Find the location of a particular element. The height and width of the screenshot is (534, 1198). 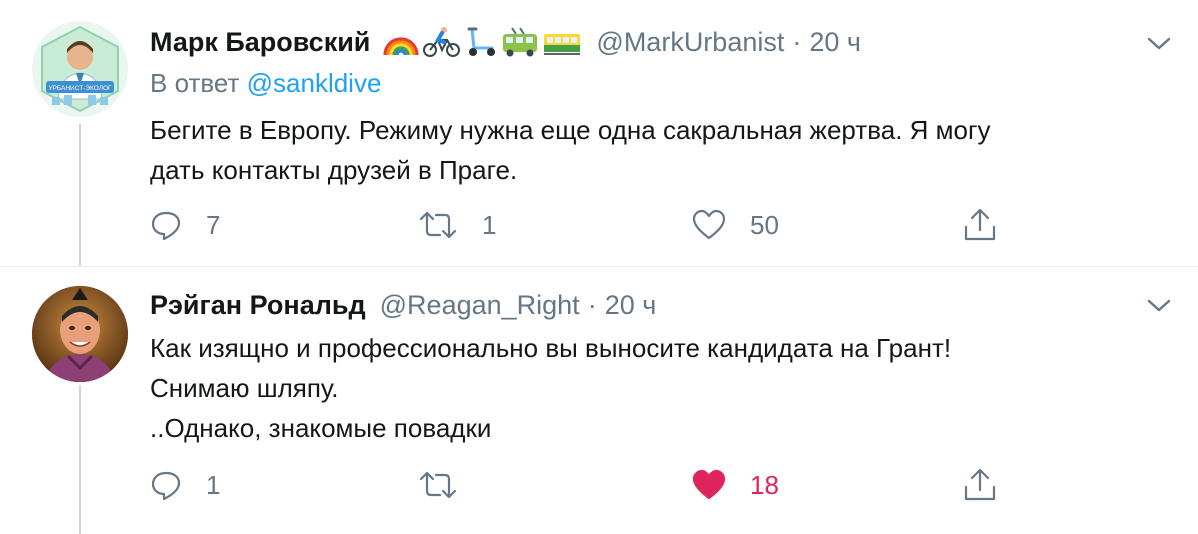

cyclist-emoji is located at coordinates (442, 42).